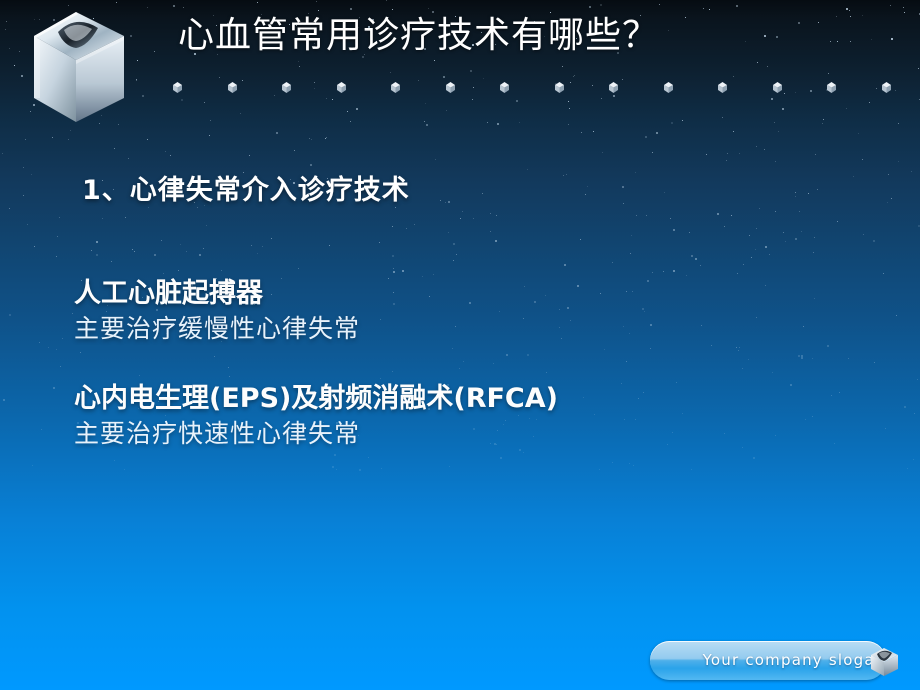  What do you see at coordinates (246, 190) in the screenshot?
I see `section-number-heading: 1、心律失常介入诊疗技术` at bounding box center [246, 190].